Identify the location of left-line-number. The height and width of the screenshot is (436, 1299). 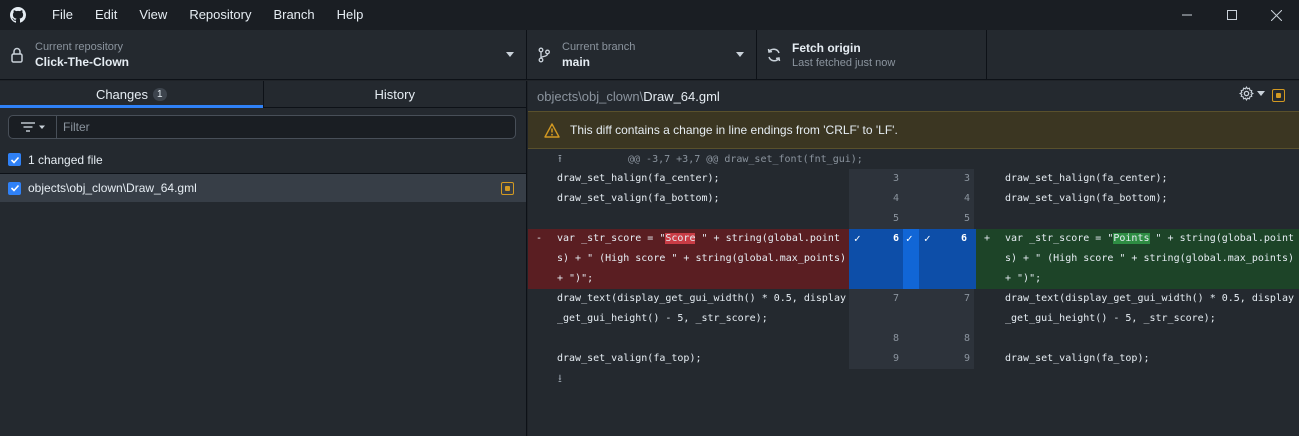
(876, 319).